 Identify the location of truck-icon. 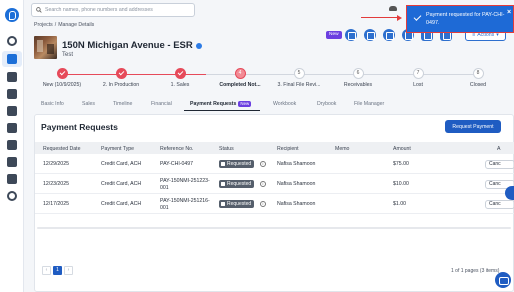
(12, 162).